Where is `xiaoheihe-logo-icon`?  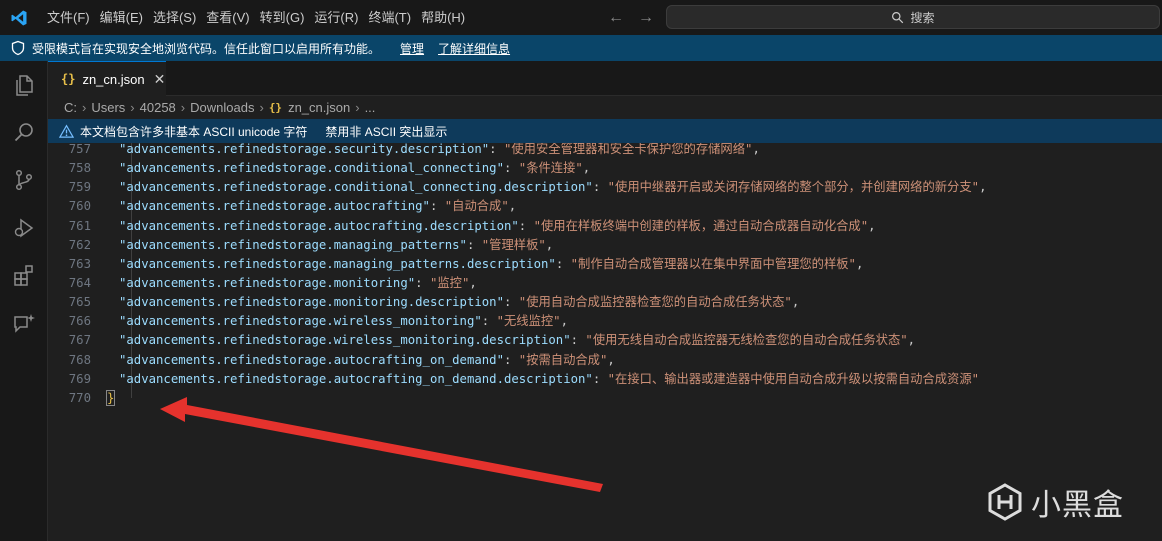 xiaoheihe-logo-icon is located at coordinates (1005, 502).